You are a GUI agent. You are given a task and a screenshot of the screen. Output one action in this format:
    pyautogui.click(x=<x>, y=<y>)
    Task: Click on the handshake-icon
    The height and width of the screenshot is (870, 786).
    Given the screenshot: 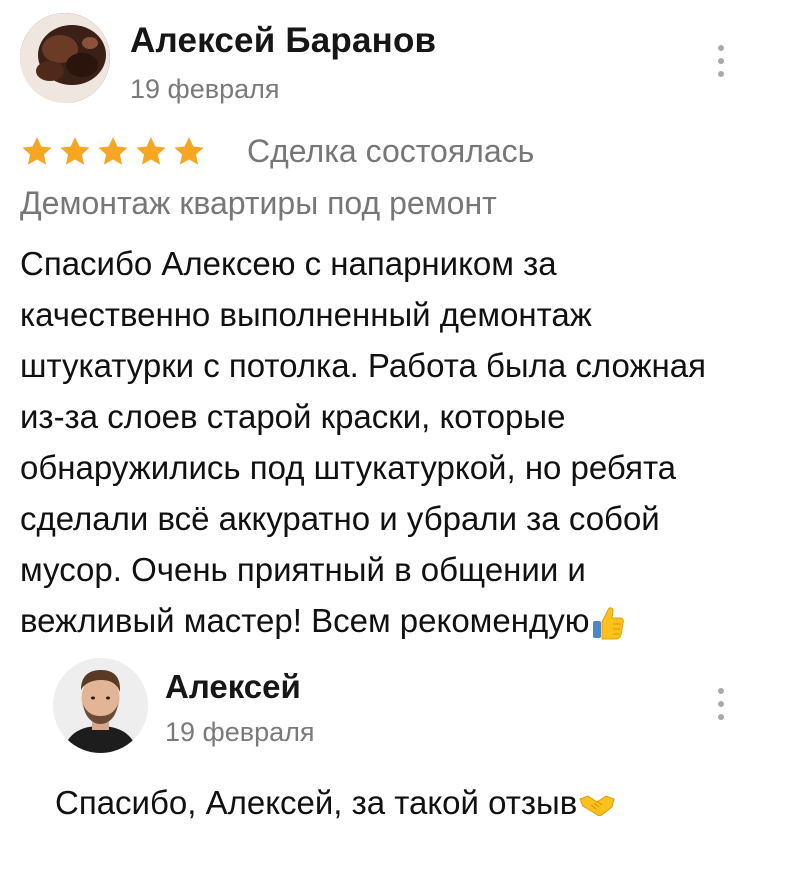 What is the action you would take?
    pyautogui.click(x=597, y=806)
    